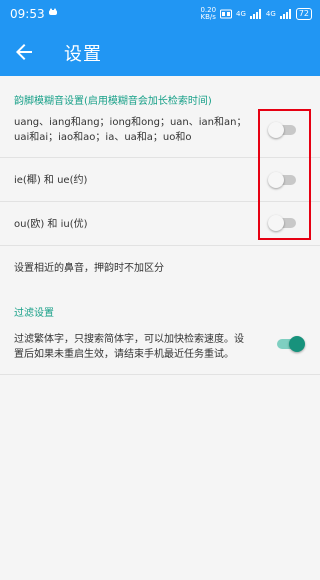 This screenshot has width=320, height=580. What do you see at coordinates (53, 11) in the screenshot?
I see `notification-icon` at bounding box center [53, 11].